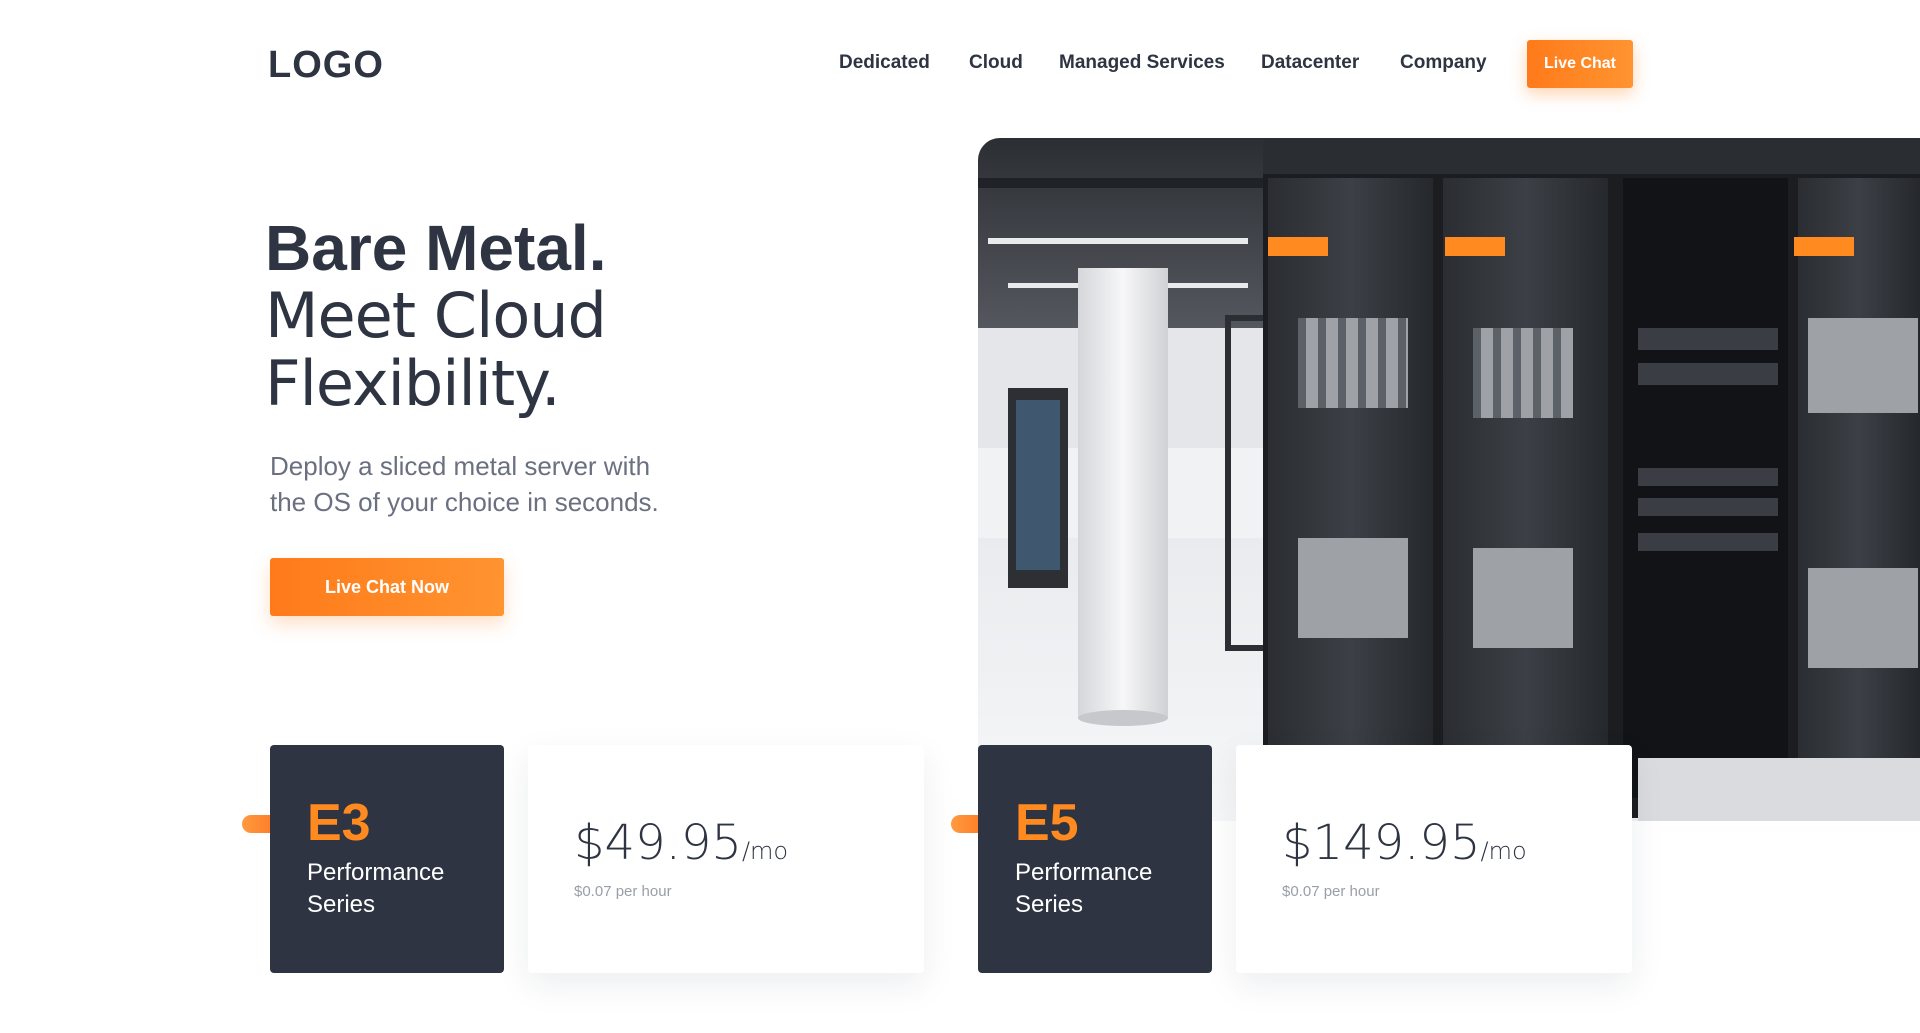  What do you see at coordinates (1381, 843) in the screenshot?
I see `e5-price-value: $149.95` at bounding box center [1381, 843].